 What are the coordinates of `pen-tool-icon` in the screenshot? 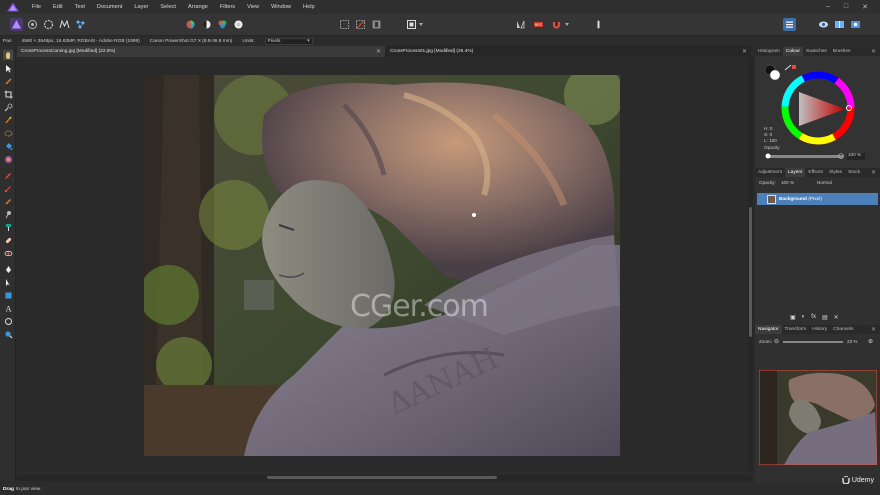 It's located at (8, 269).